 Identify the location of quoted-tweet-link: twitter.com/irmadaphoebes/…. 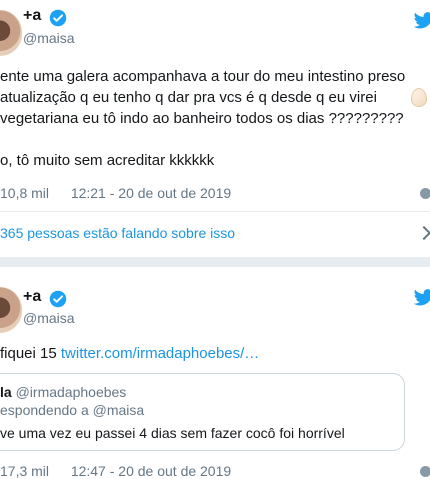
(160, 353).